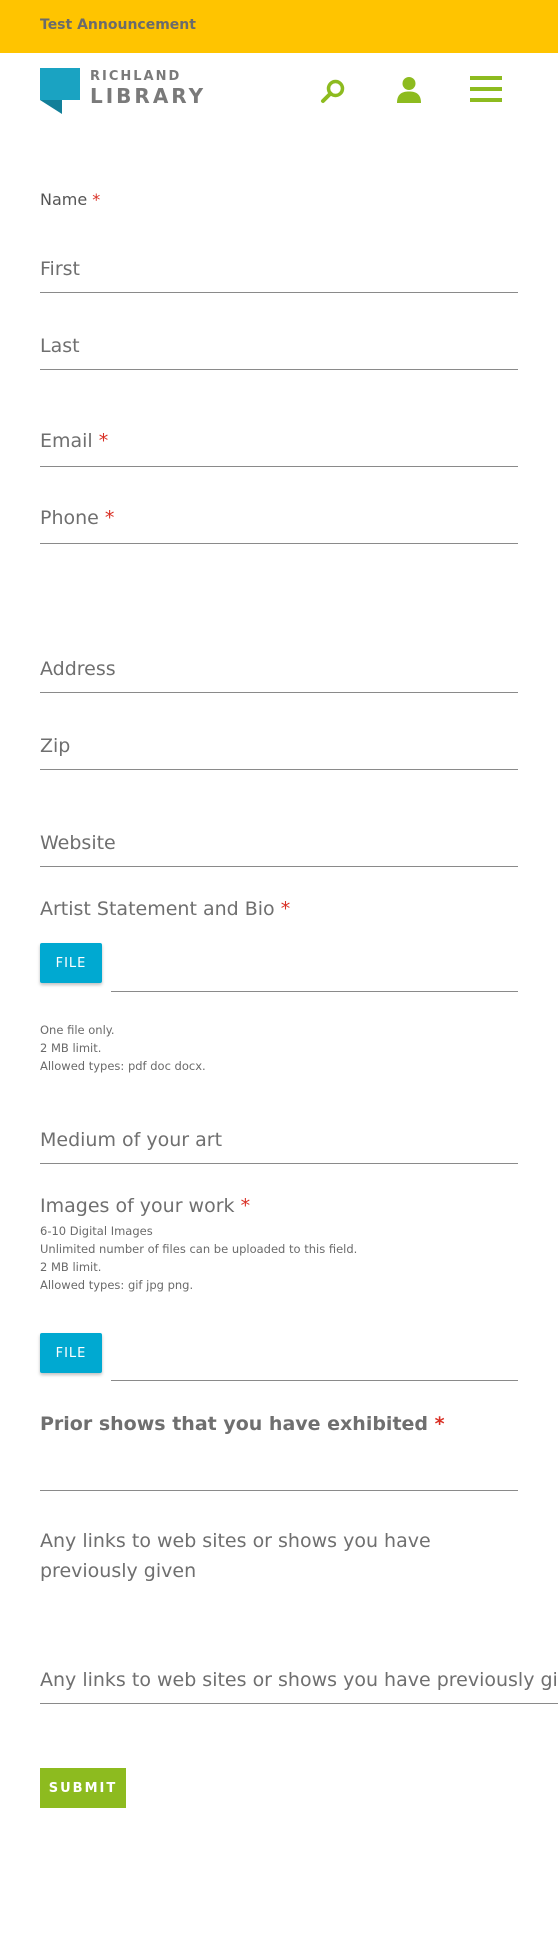 Image resolution: width=558 pixels, height=1946 pixels. Describe the element at coordinates (333, 91) in the screenshot. I see `search-icon` at that location.